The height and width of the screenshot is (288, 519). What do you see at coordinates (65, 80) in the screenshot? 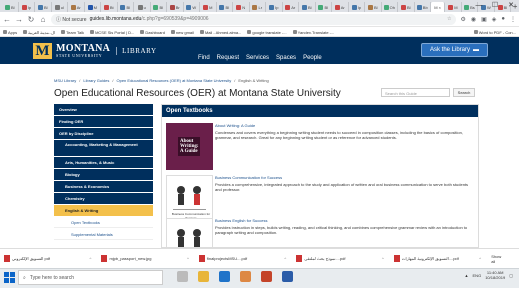
I see `breadcrumb-item: MSU Library` at bounding box center [65, 80].